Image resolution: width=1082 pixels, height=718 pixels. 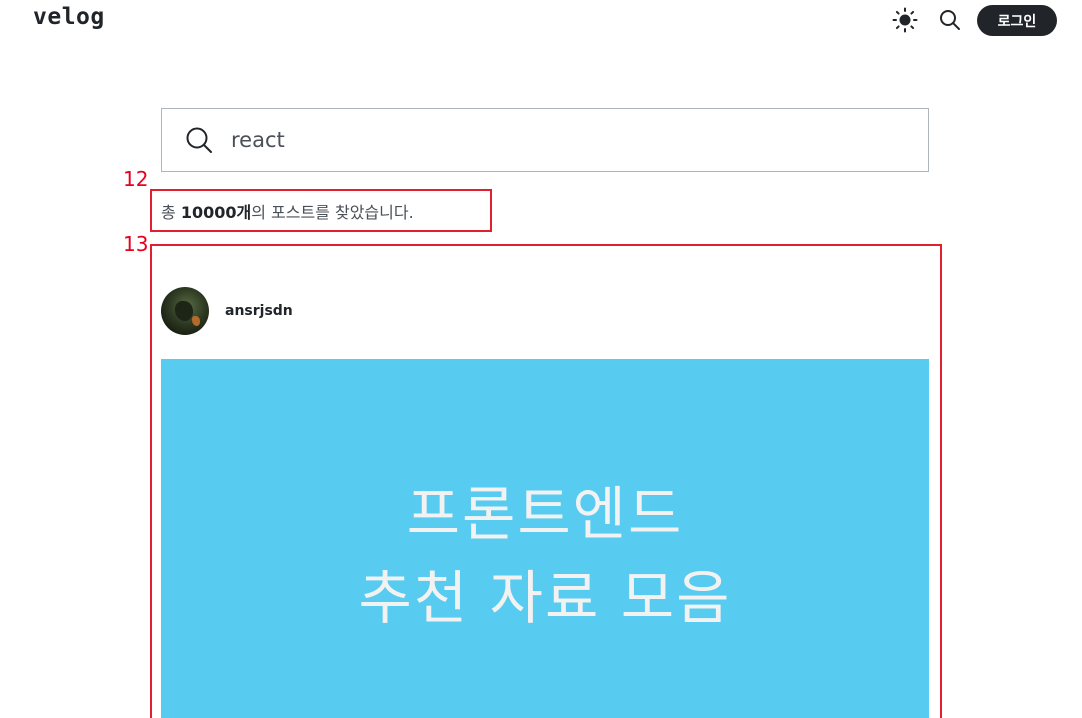 I want to click on header-search-button, so click(x=950, y=20).